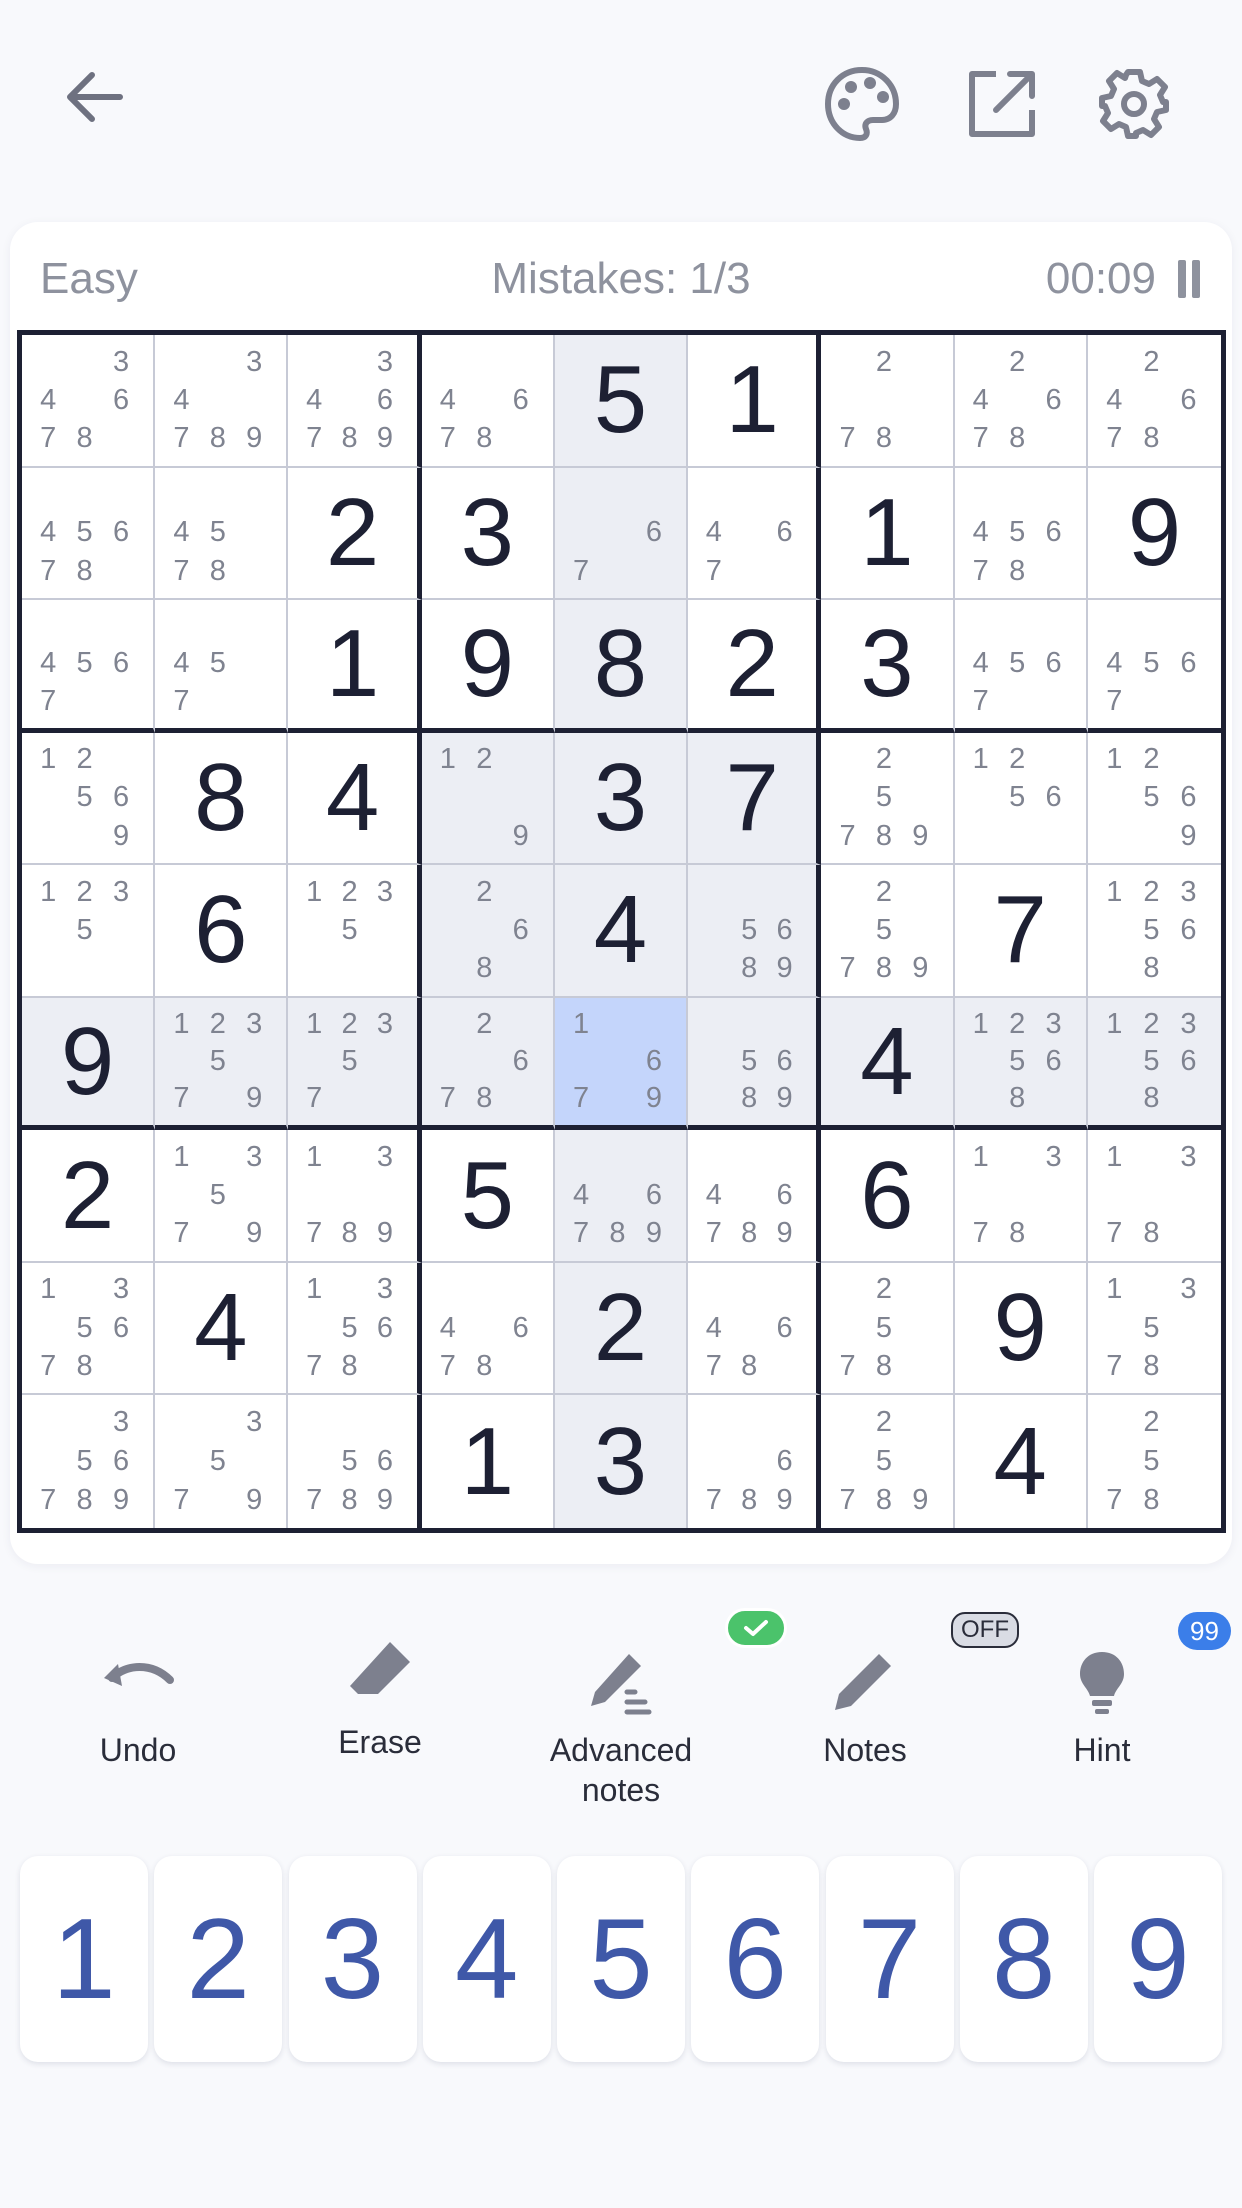  I want to click on cell-r8c6: 4 6 78, so click(755, 1329).